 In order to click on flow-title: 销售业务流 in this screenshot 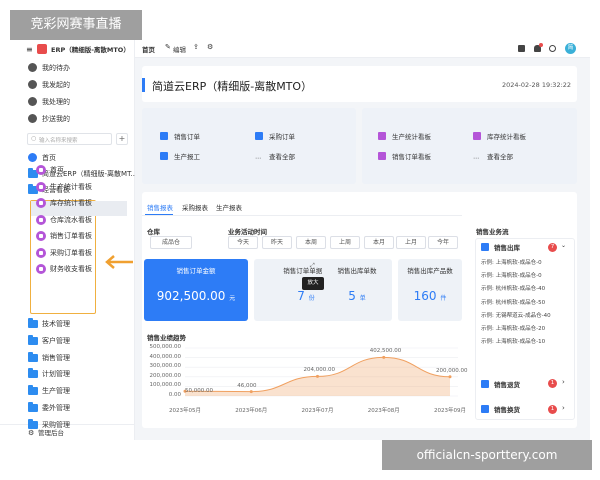, I will do `click(492, 232)`.